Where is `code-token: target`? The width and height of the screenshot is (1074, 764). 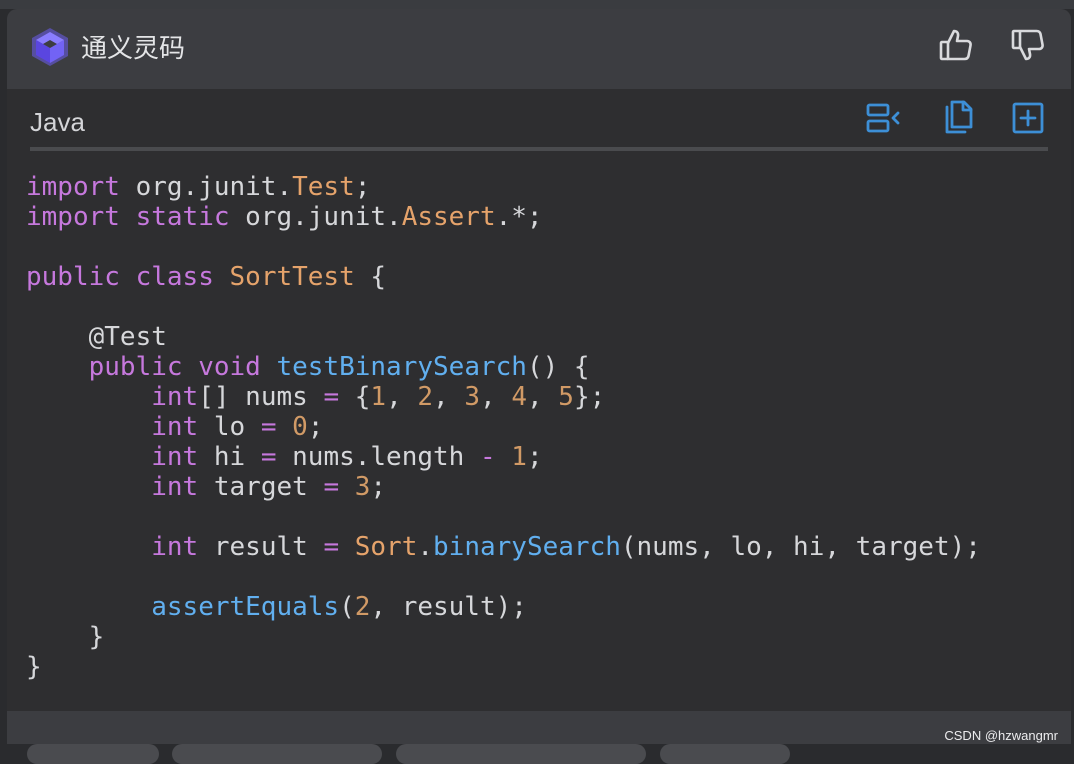
code-token: target is located at coordinates (261, 487).